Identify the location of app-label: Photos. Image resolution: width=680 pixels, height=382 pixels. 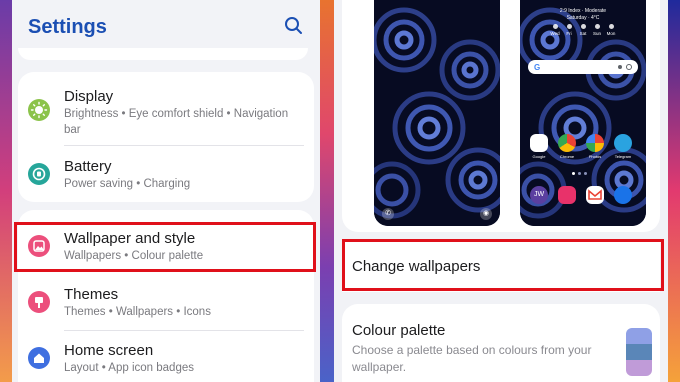
(595, 156).